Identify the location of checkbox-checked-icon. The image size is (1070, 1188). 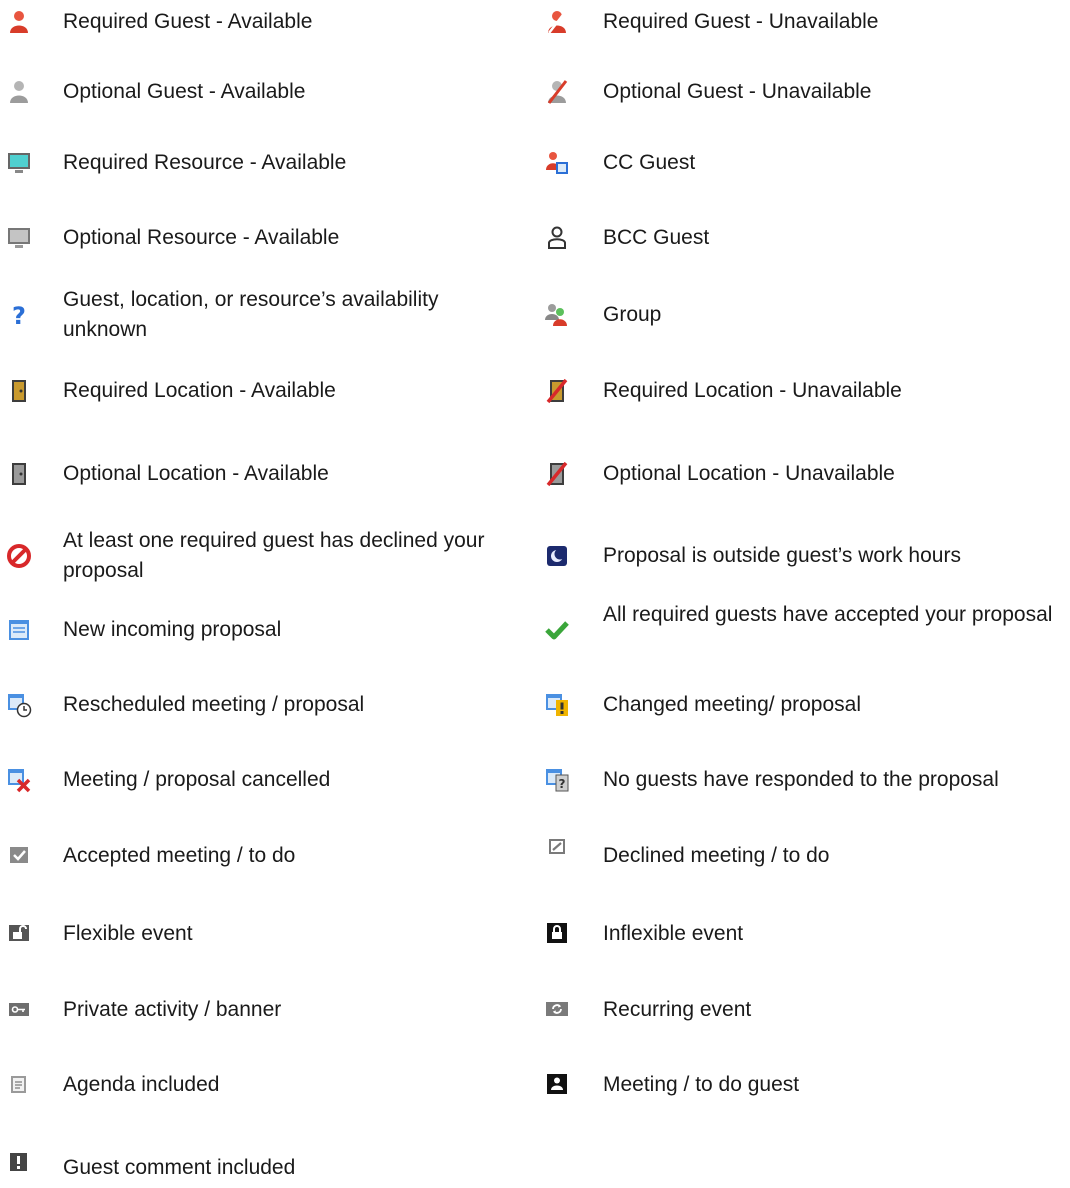
(19, 856).